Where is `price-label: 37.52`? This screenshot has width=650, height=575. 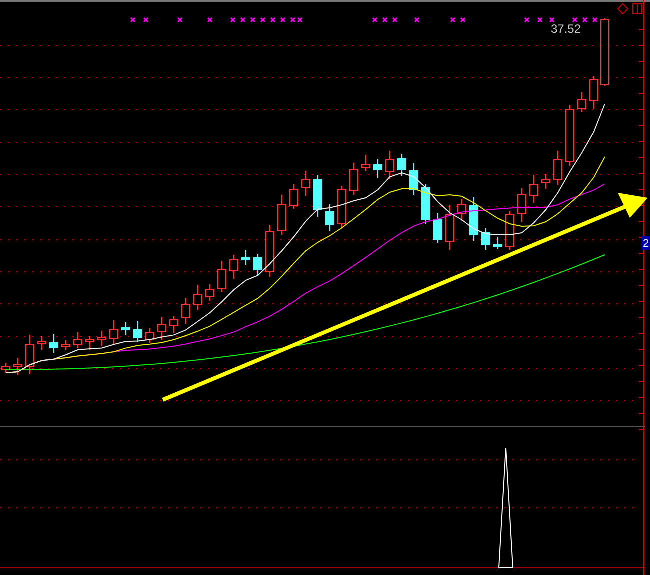 price-label: 37.52 is located at coordinates (566, 29).